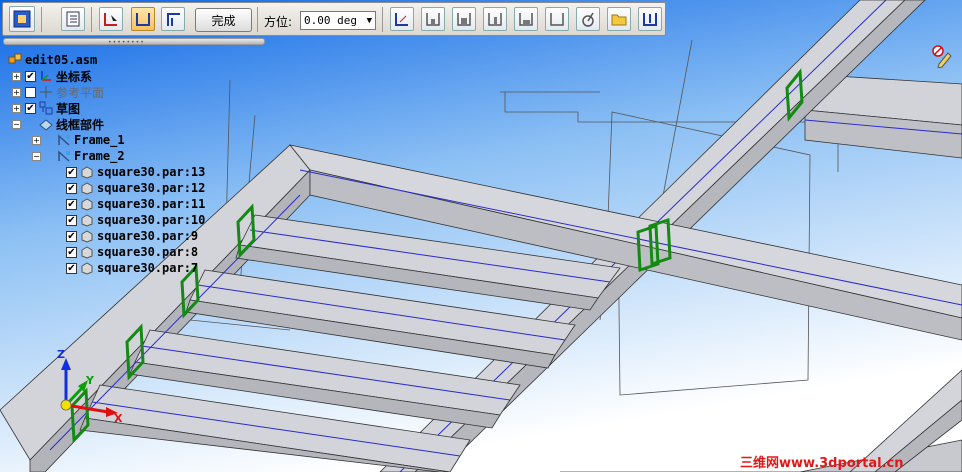 The height and width of the screenshot is (472, 962). What do you see at coordinates (80, 92) in the screenshot?
I see `tree-item-label: 参考平面` at bounding box center [80, 92].